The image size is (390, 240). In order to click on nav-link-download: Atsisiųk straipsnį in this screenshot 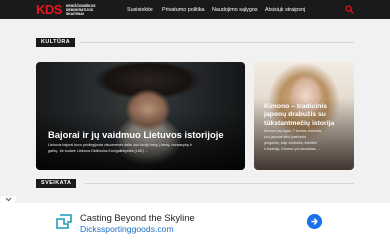, I will do `click(285, 10)`.